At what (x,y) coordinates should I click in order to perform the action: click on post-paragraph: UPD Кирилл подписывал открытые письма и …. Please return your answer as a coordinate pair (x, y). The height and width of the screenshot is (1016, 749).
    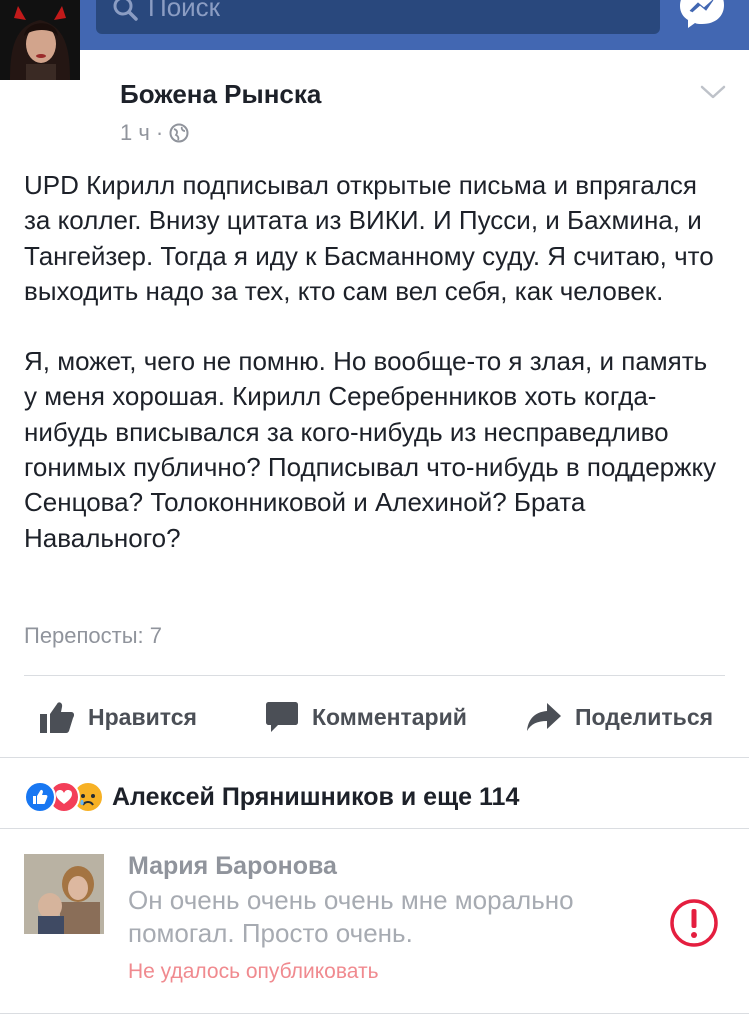
    Looking at the image, I should click on (369, 238).